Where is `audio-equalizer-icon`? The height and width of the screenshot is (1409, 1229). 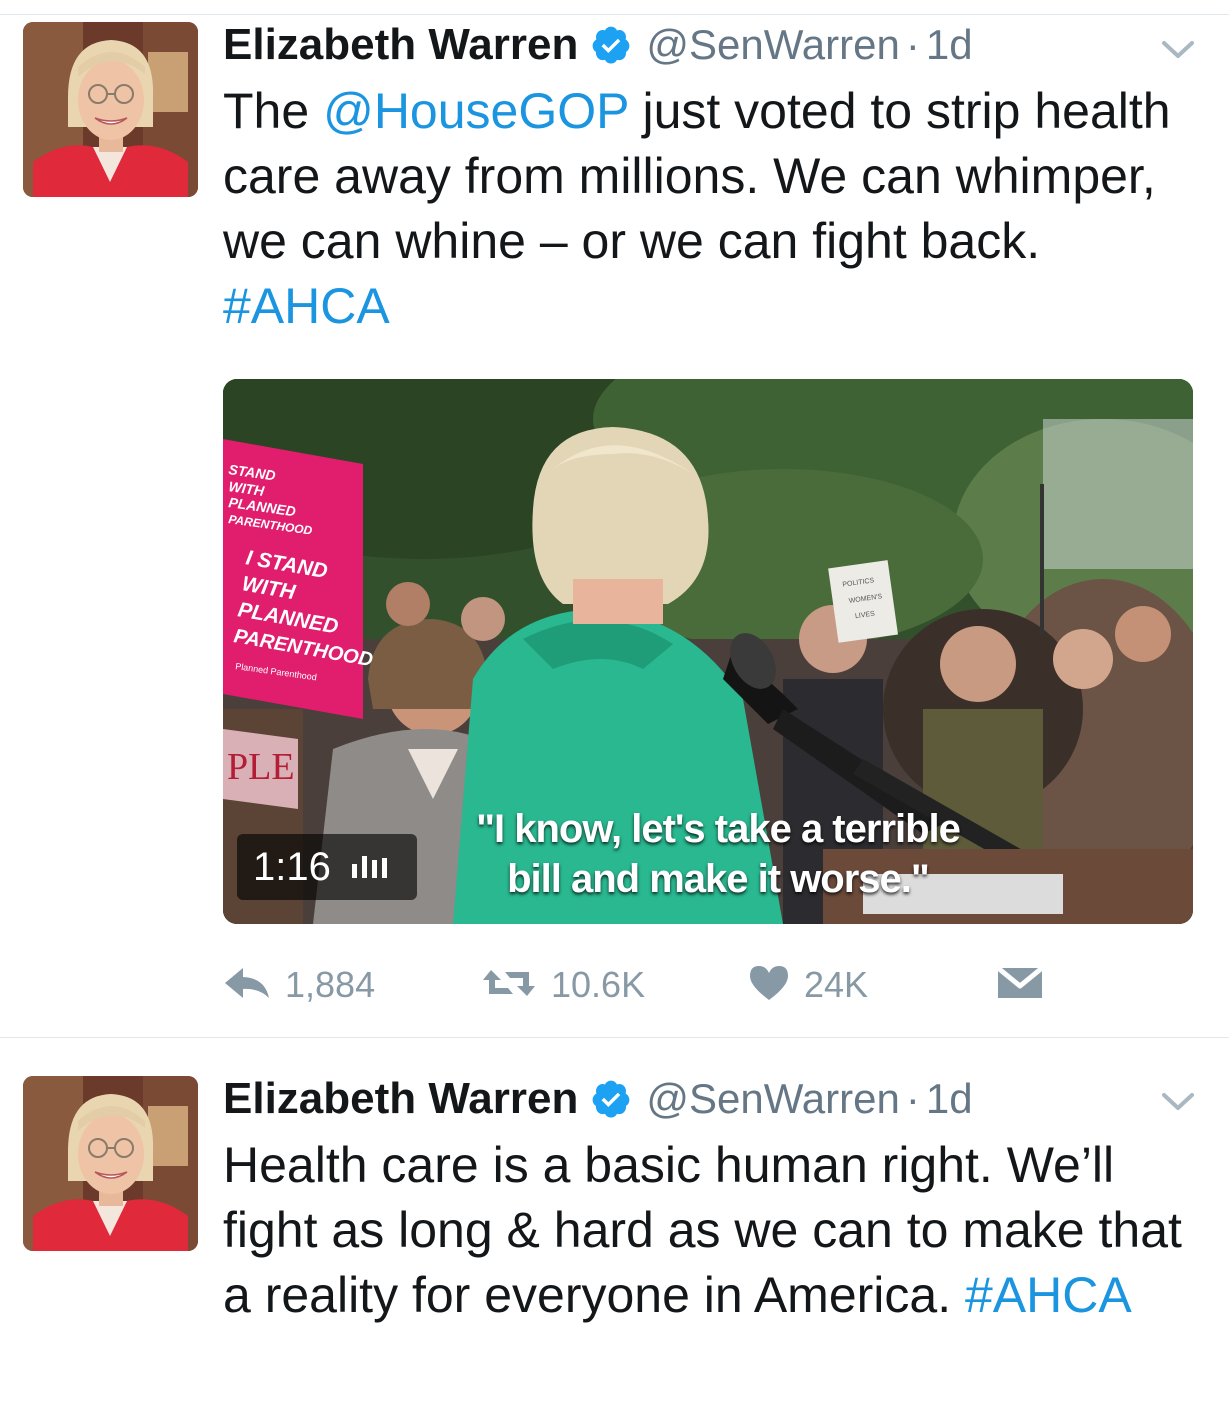 audio-equalizer-icon is located at coordinates (370, 867).